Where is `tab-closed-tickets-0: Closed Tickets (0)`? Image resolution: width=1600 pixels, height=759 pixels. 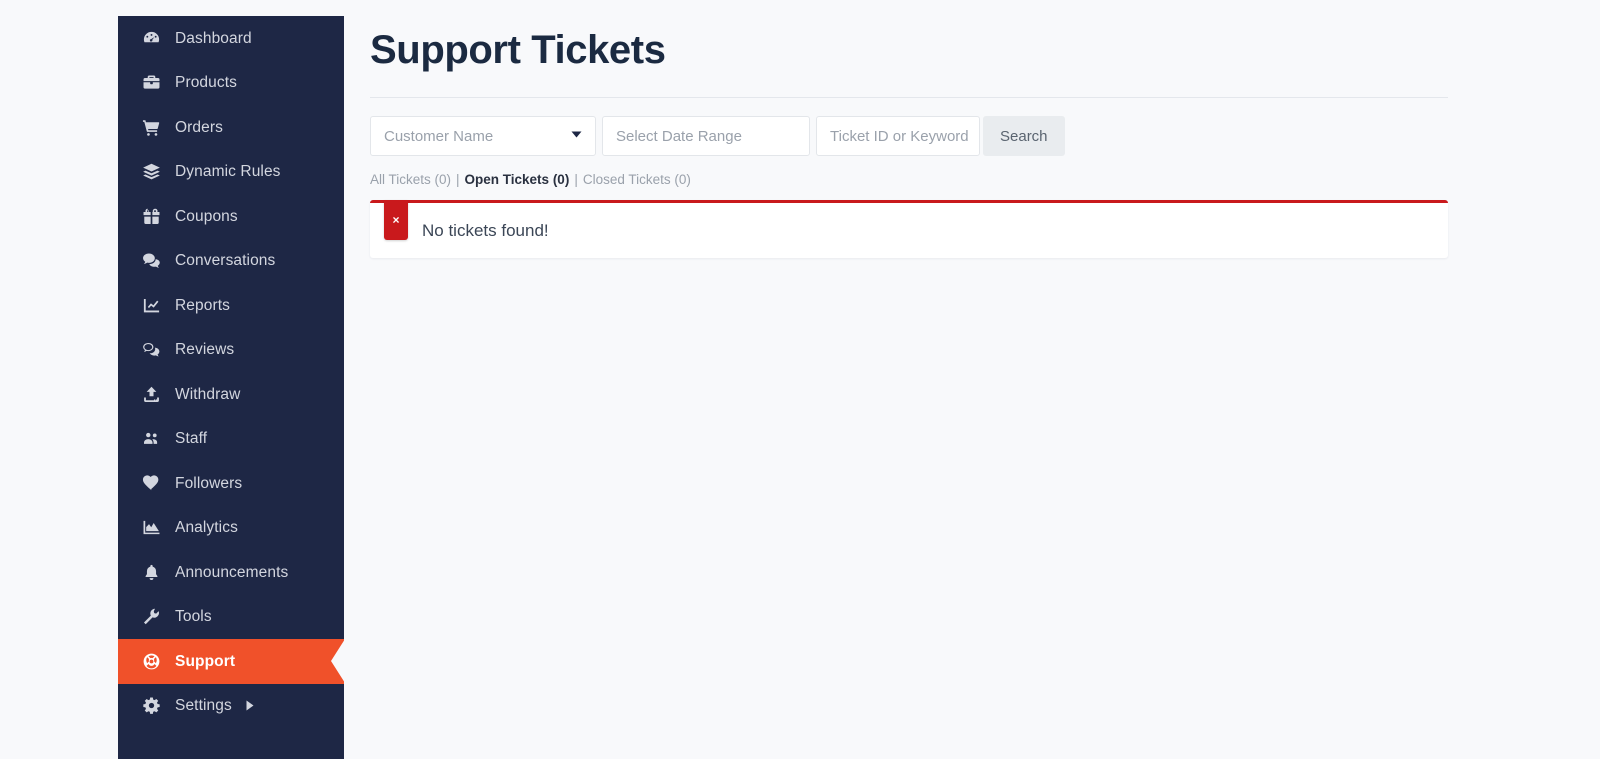
tab-closed-tickets-0: Closed Tickets (0) is located at coordinates (637, 179).